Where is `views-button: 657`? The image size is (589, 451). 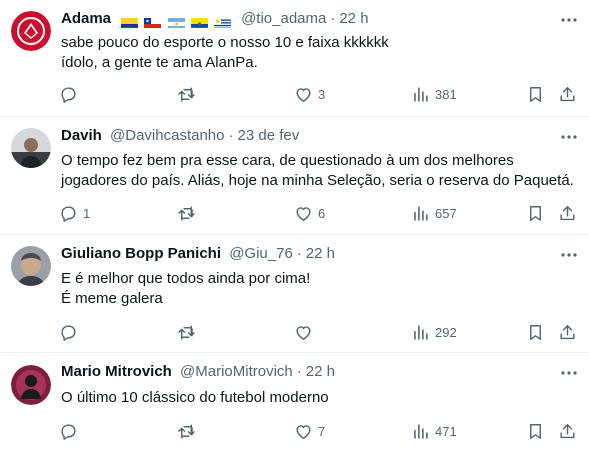
views-button: 657 is located at coordinates (434, 213).